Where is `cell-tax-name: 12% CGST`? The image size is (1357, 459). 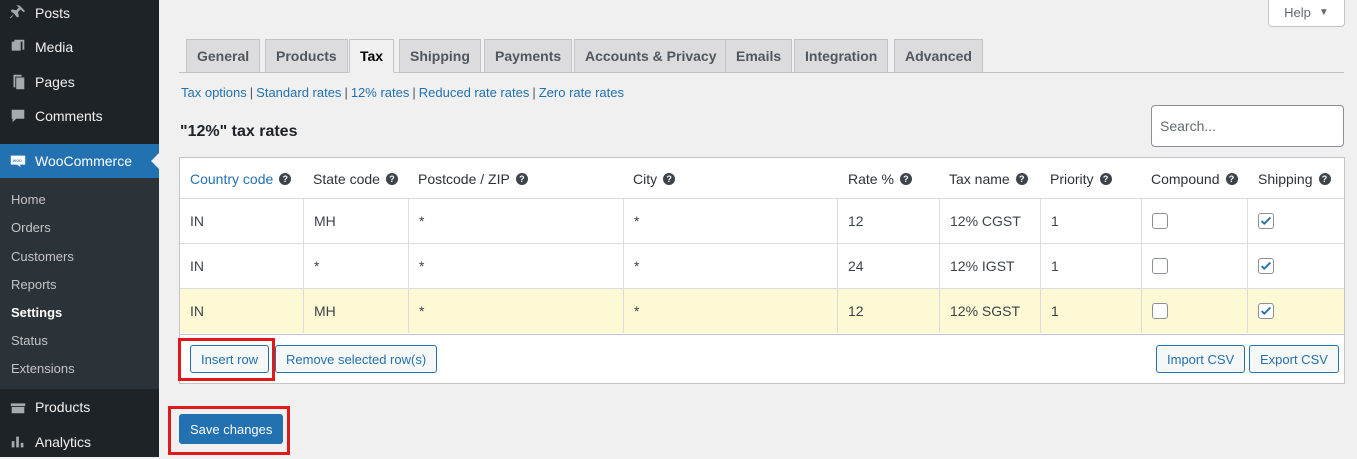 cell-tax-name: 12% CGST is located at coordinates (989, 221).